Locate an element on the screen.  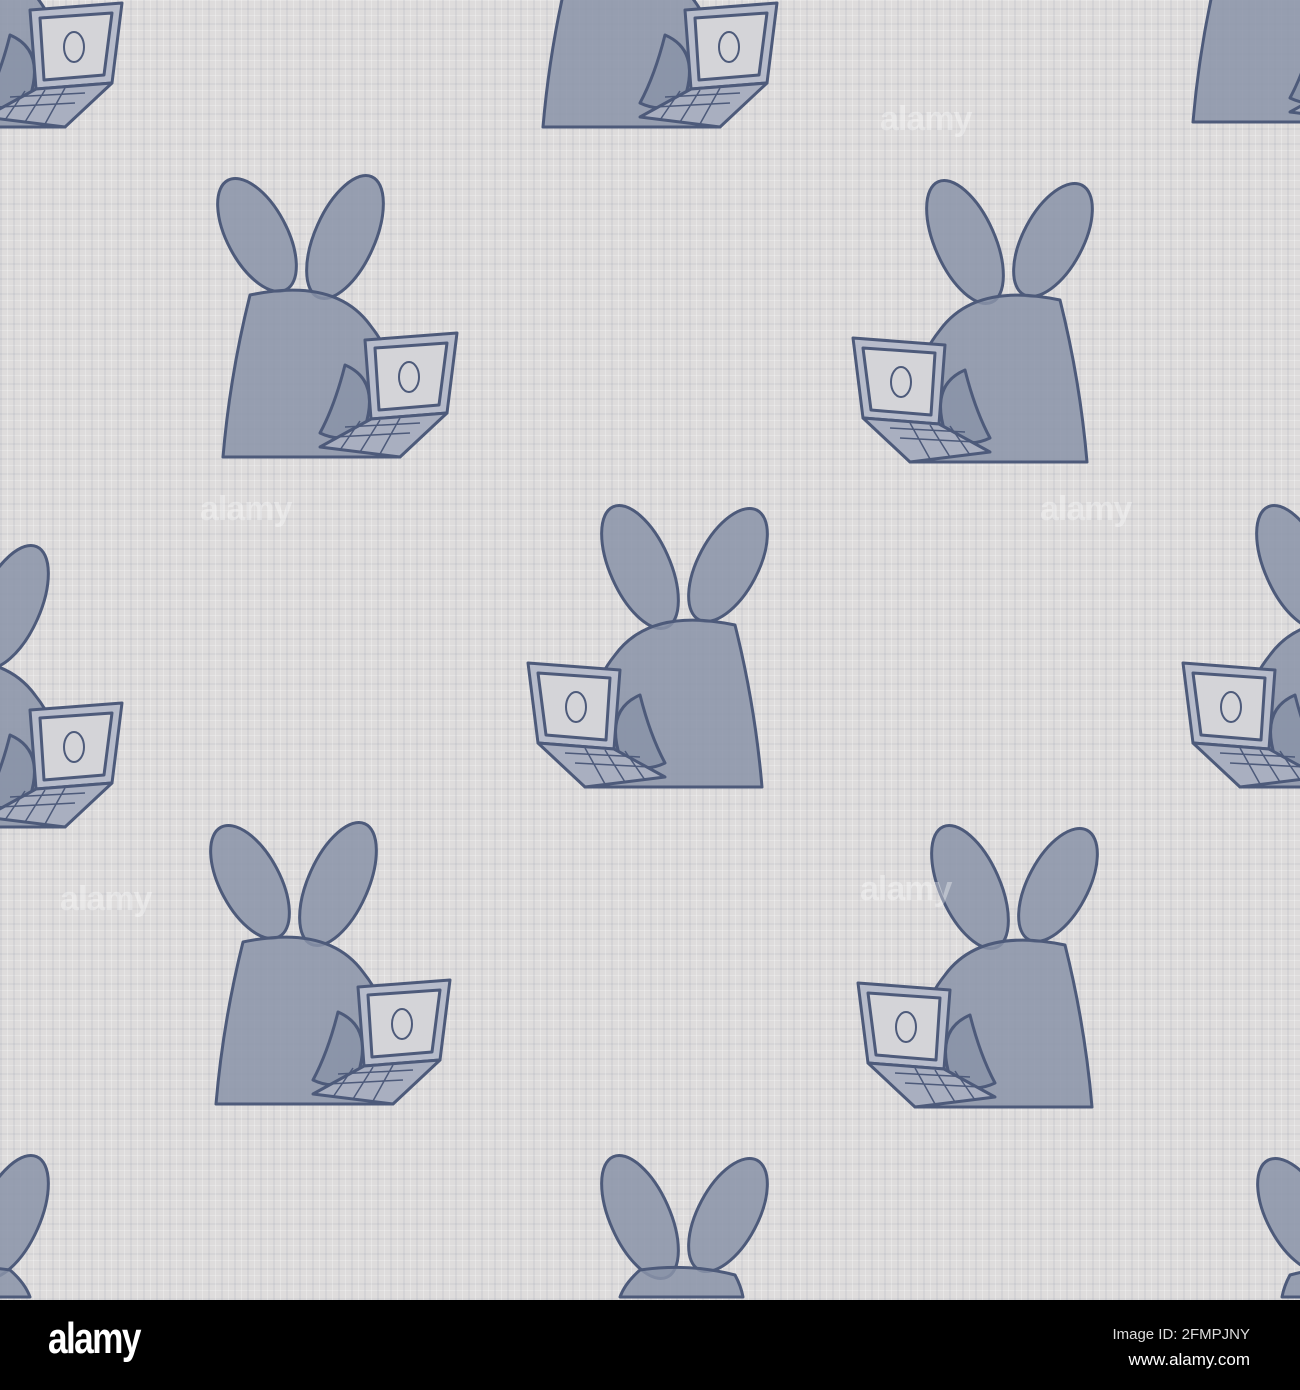
watermark-banner: alamy Image ID: 2FMPJNY www.alamy.com is located at coordinates (650, 1345).